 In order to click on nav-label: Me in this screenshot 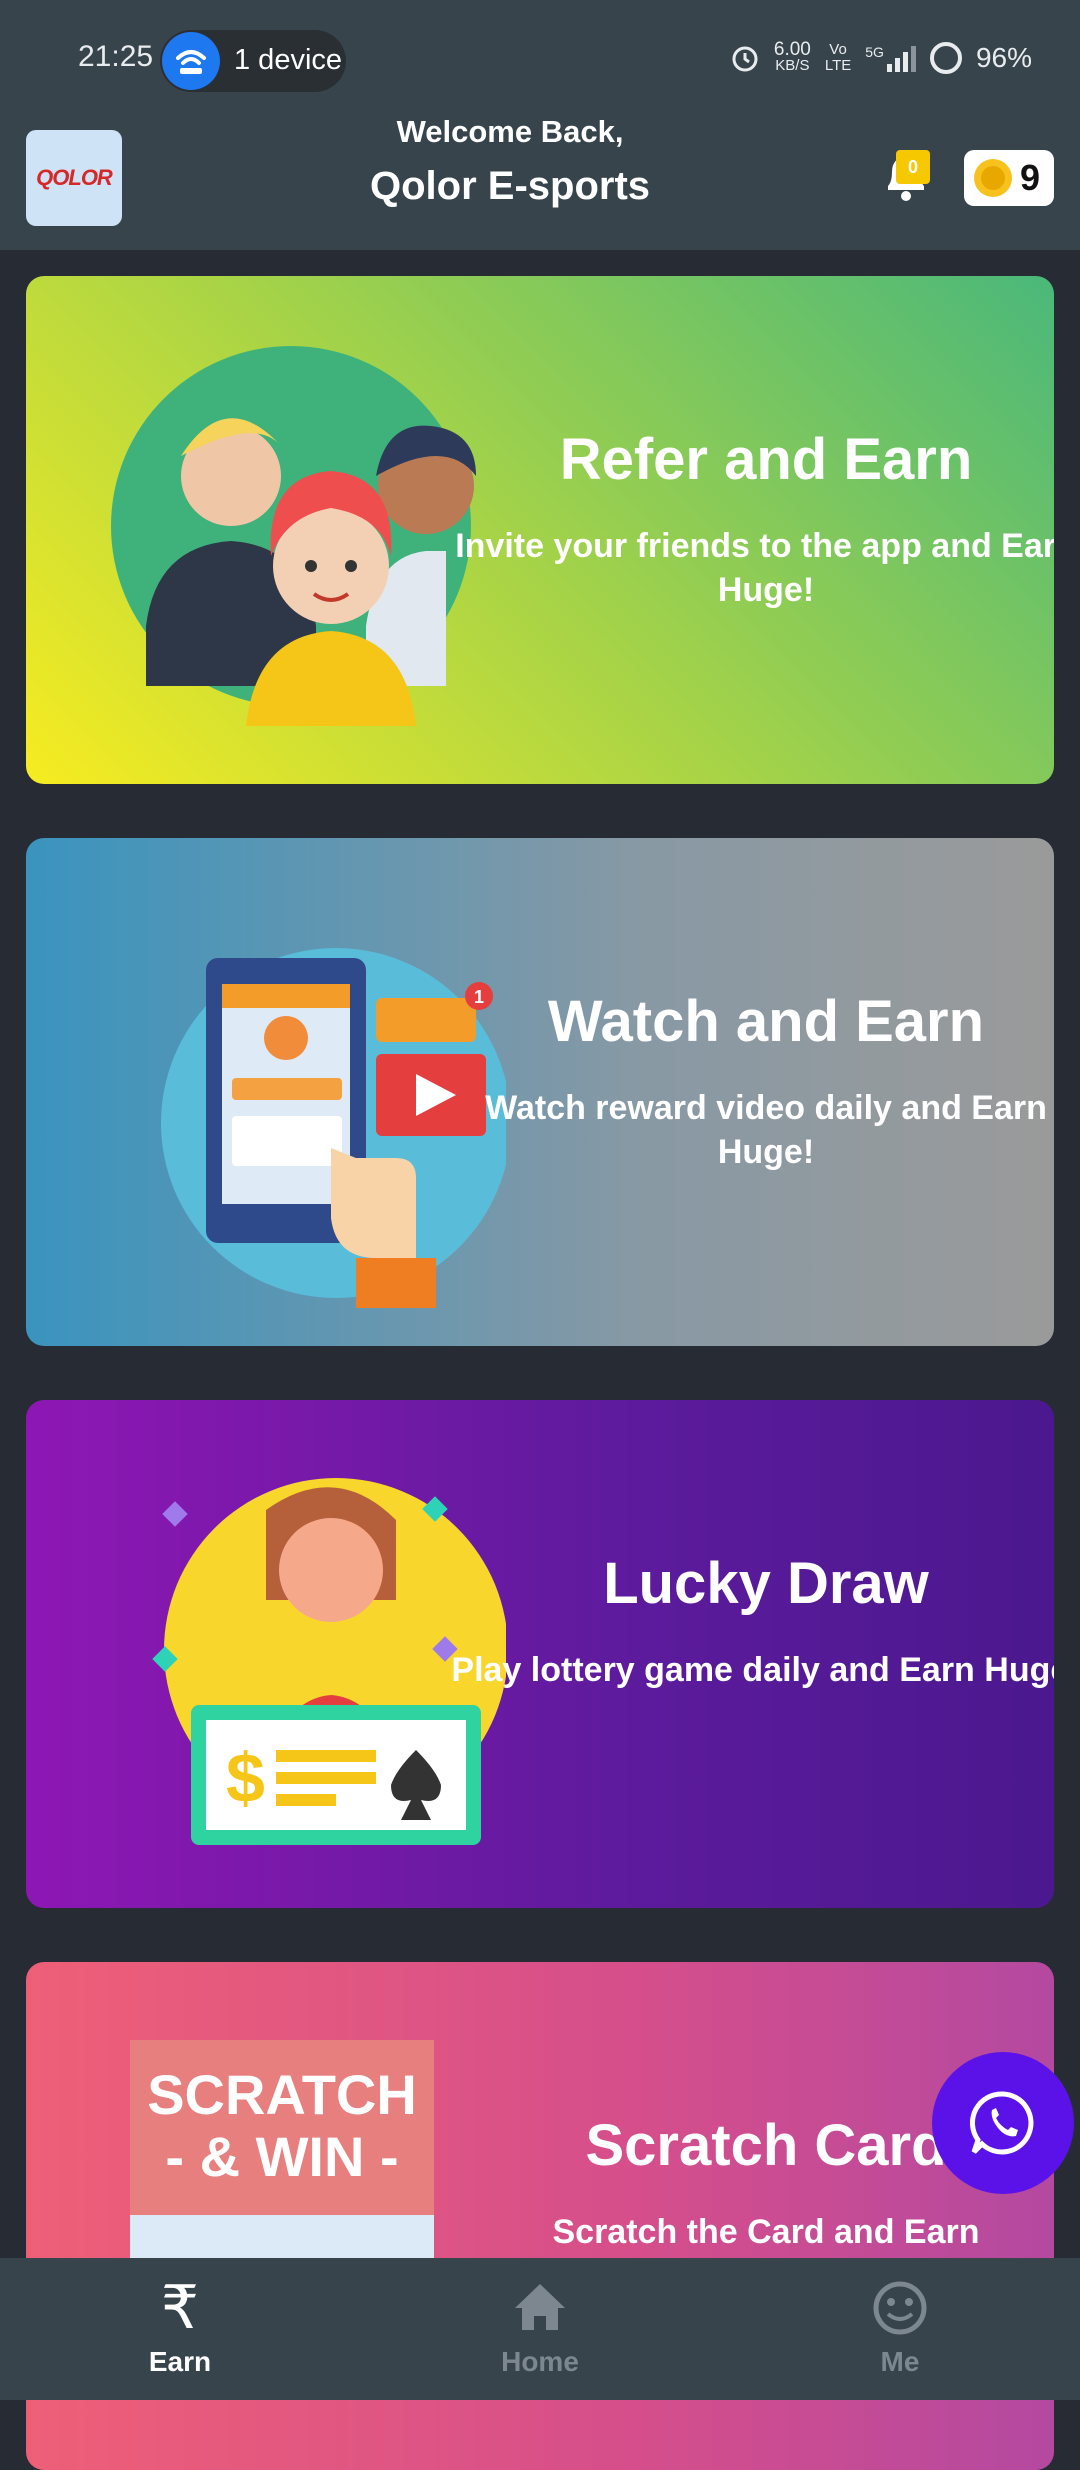, I will do `click(900, 2361)`.